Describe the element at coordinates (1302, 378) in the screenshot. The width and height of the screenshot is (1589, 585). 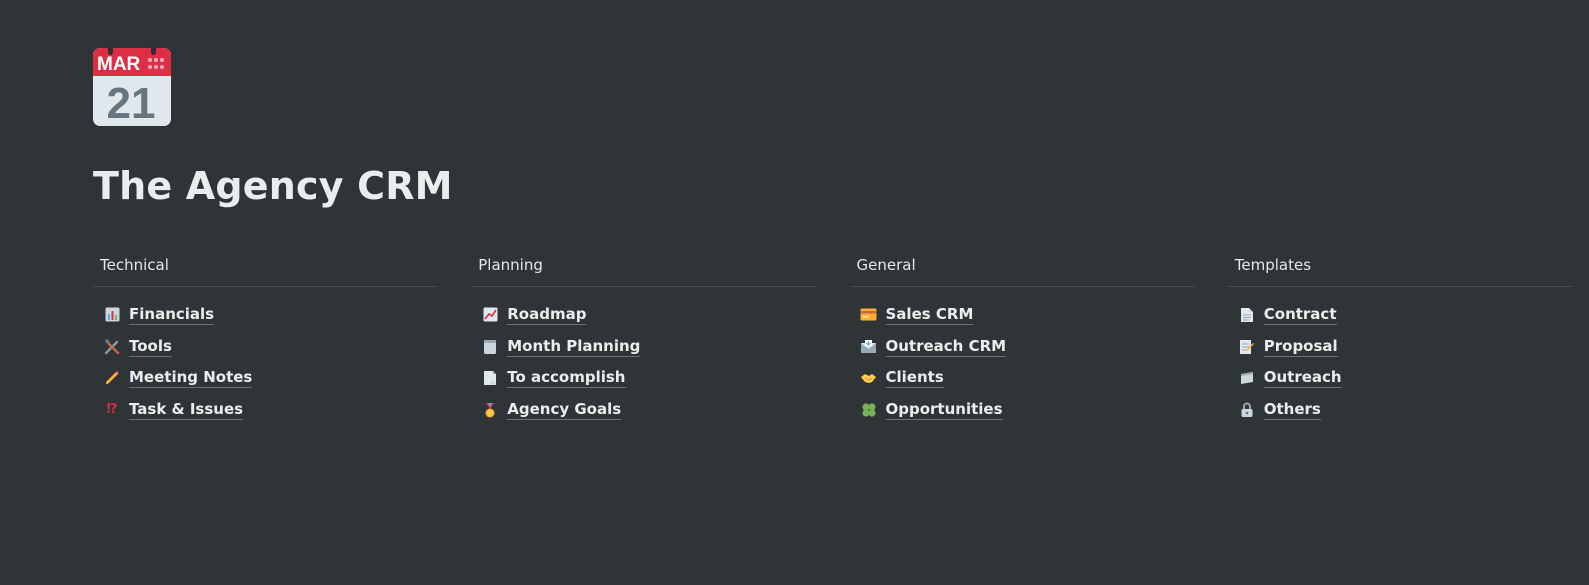
I see `link-label: Outreach` at that location.